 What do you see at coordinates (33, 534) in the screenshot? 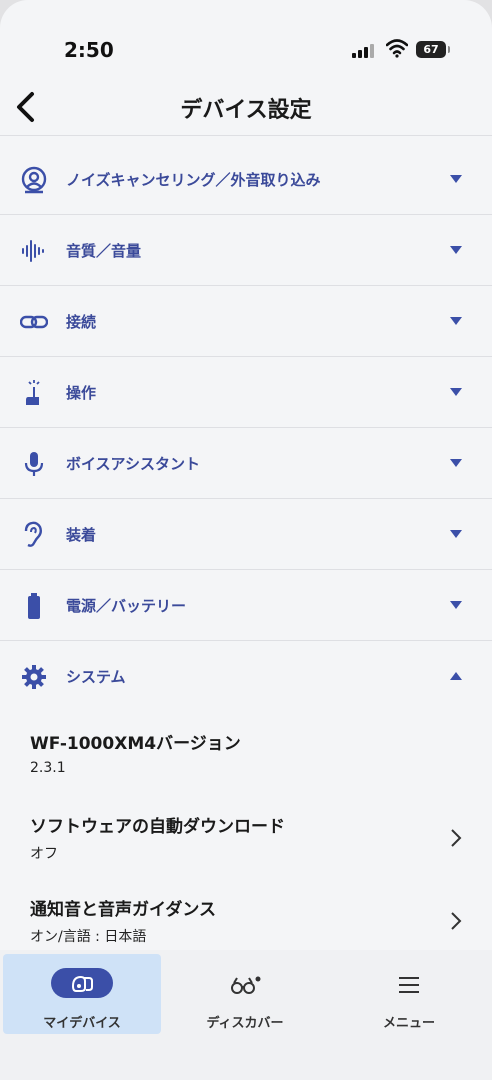
I see `ear-icon` at bounding box center [33, 534].